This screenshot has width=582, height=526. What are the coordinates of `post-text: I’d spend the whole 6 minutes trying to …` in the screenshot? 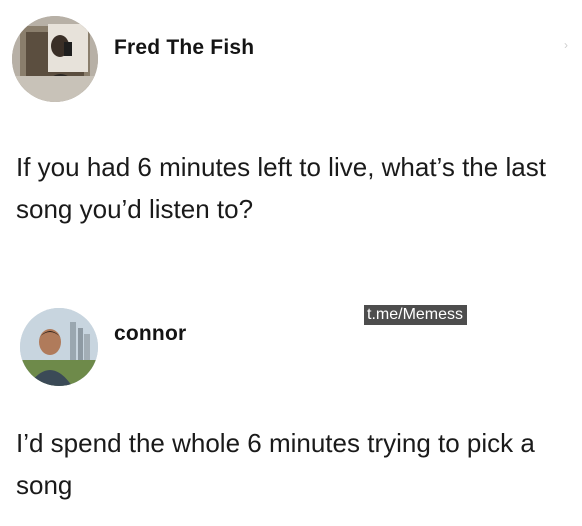 It's located at (275, 464).